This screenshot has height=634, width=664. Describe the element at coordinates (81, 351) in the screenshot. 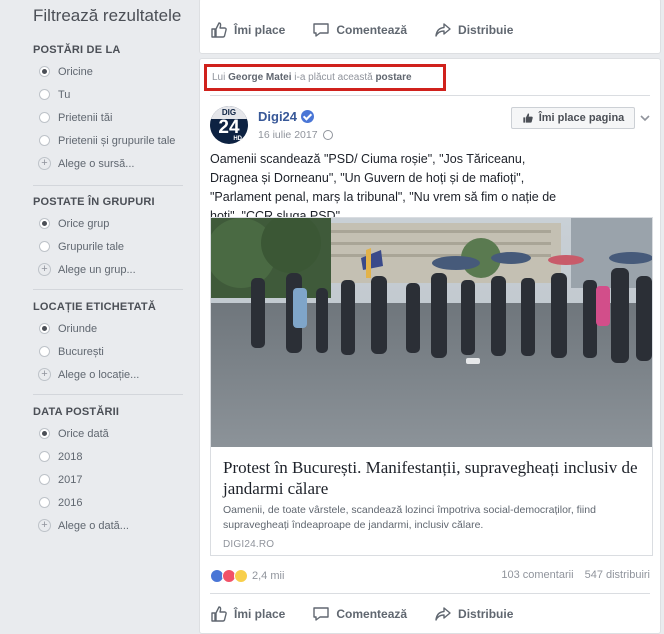

I see `option-label: București` at that location.